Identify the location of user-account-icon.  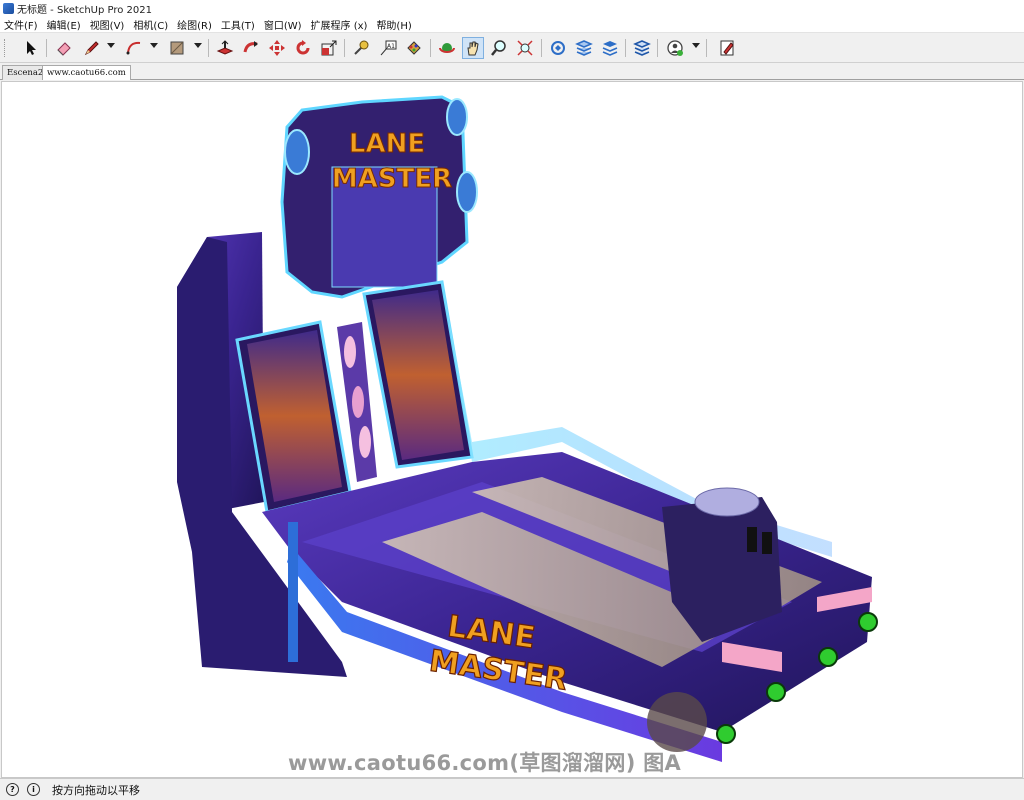
(675, 48).